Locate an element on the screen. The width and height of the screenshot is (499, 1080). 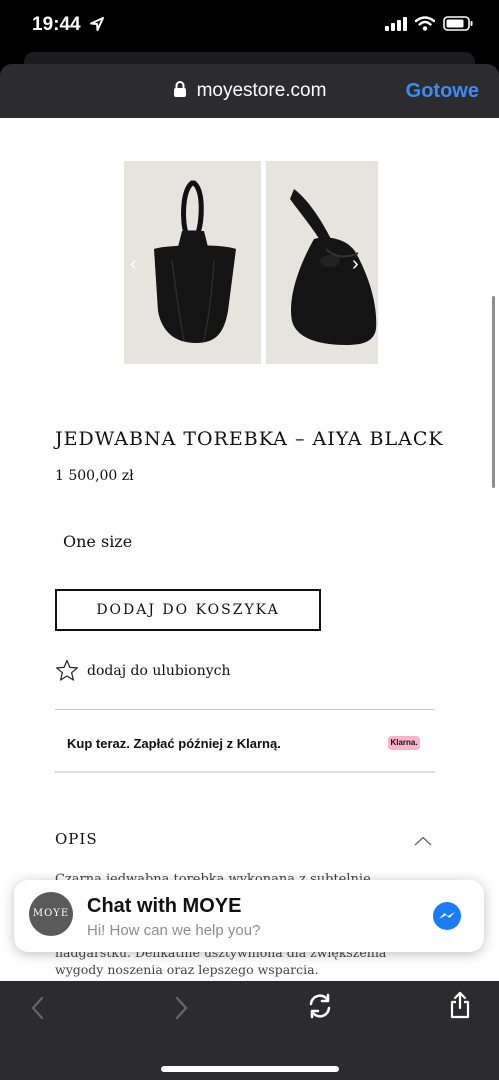
product-image-front: ‹ is located at coordinates (192, 262).